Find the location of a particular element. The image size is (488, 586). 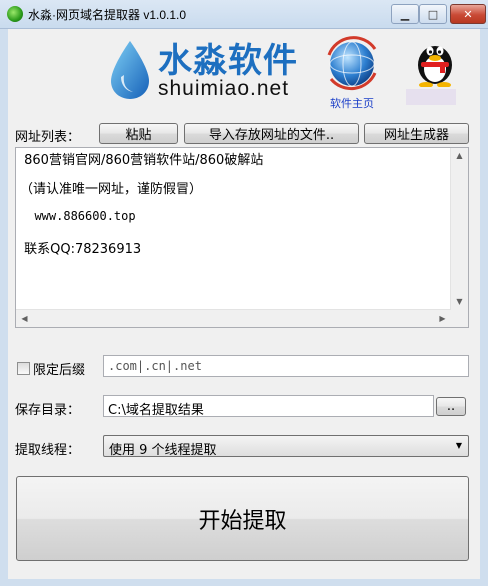

url-list-line: 联系QQ:78236913 is located at coordinates (81, 249).